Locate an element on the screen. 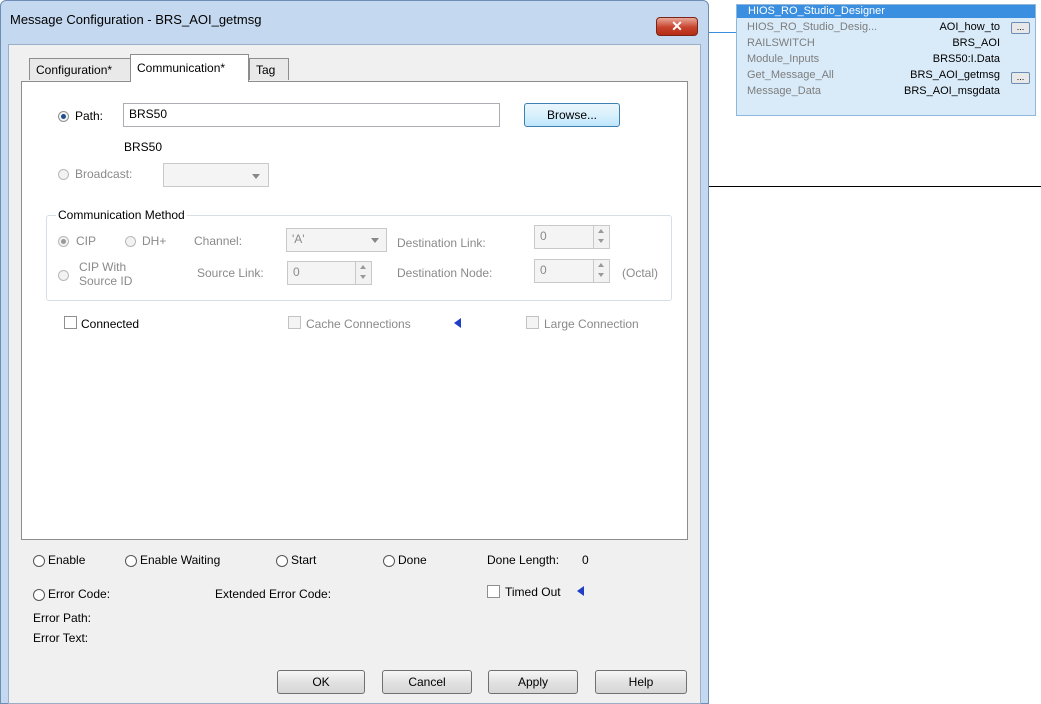  cip-radio is located at coordinates (63, 241).